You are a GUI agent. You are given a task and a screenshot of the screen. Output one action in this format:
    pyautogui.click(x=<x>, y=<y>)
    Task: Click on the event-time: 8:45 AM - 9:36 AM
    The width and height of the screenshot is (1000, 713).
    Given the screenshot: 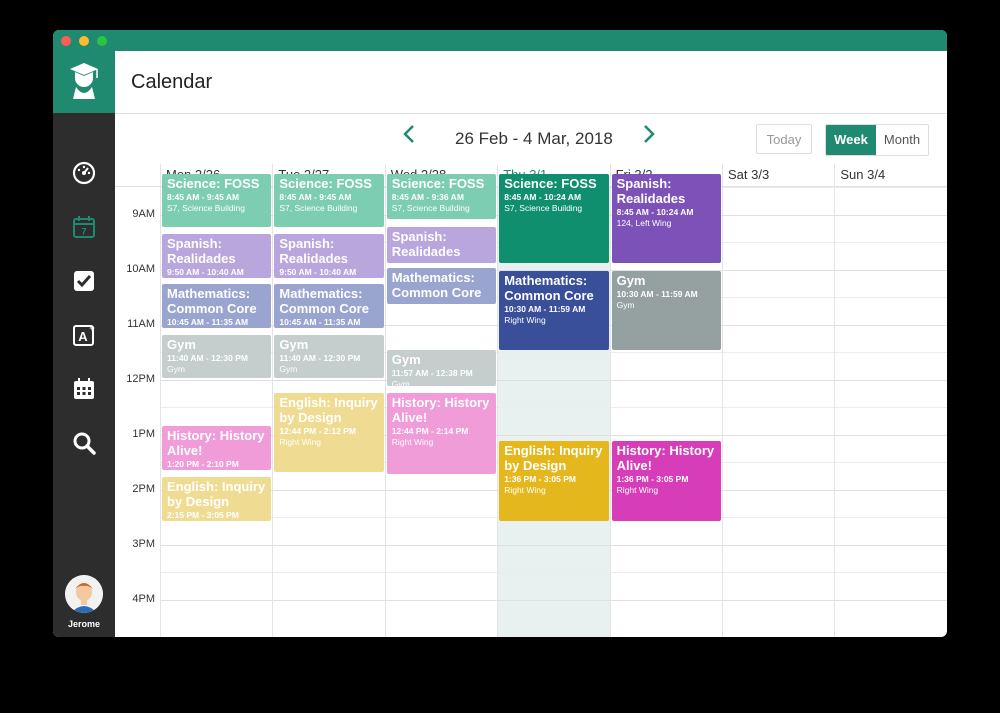 What is the action you would take?
    pyautogui.click(x=427, y=197)
    